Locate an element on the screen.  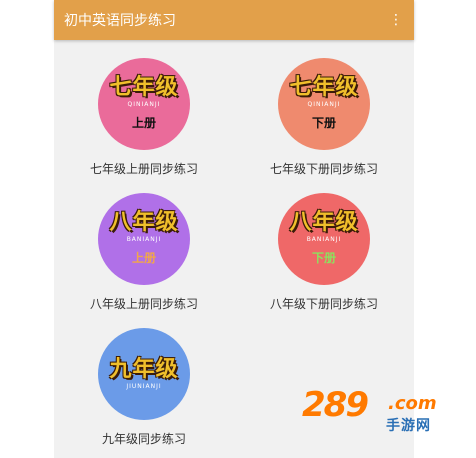
book-caption: 八年级上册同步练习 is located at coordinates (144, 303).